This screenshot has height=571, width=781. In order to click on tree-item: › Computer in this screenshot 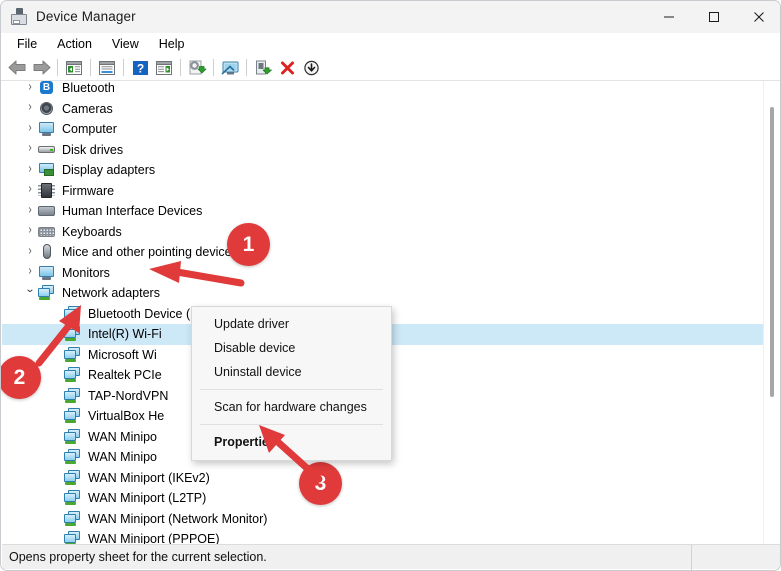, I will do `click(383, 129)`.